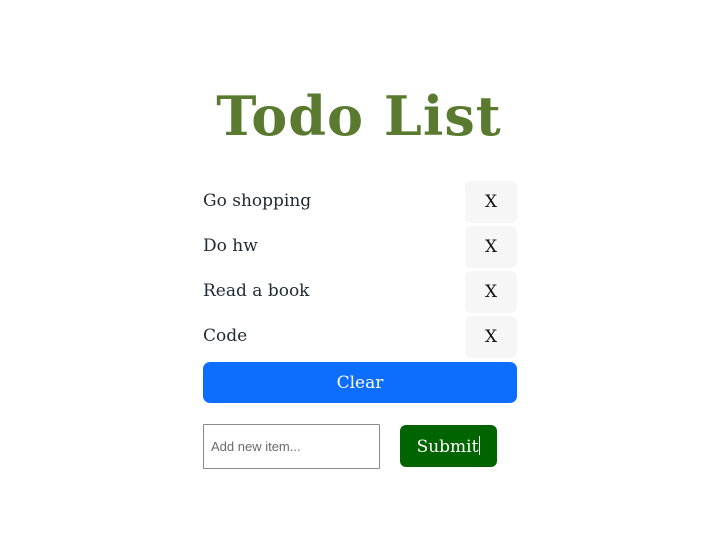 The width and height of the screenshot is (718, 549). I want to click on todo-text: Code, so click(225, 336).